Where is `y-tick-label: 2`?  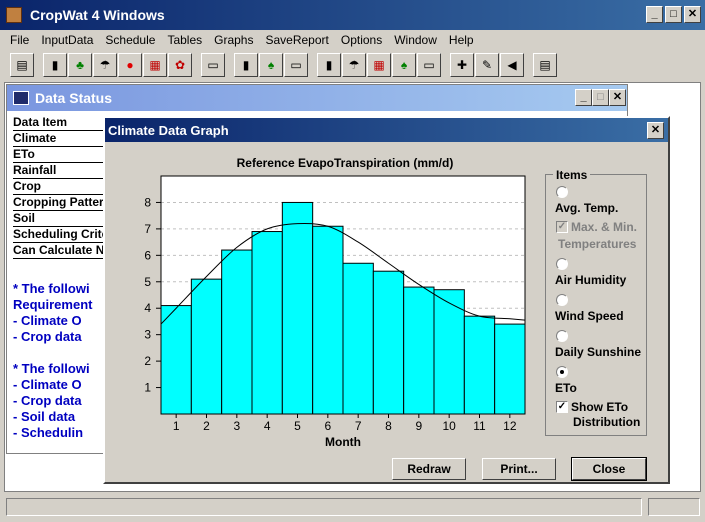 y-tick-label: 2 is located at coordinates (147, 361).